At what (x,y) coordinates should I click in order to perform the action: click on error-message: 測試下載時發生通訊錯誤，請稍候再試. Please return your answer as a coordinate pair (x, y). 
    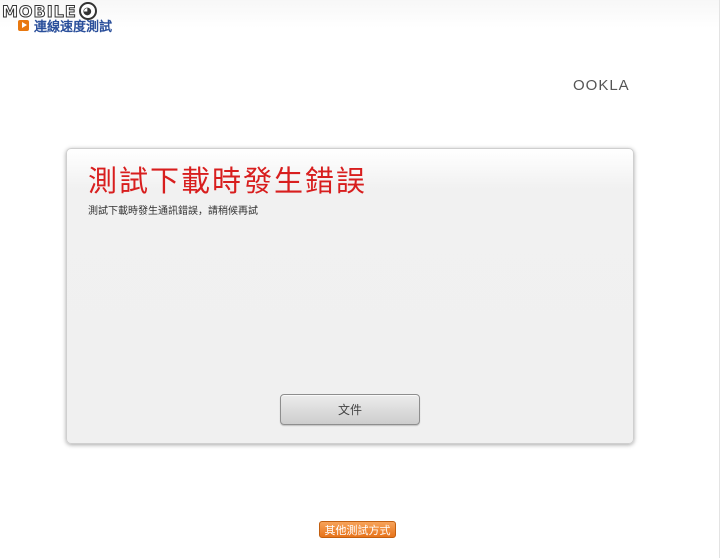
    Looking at the image, I should click on (173, 211).